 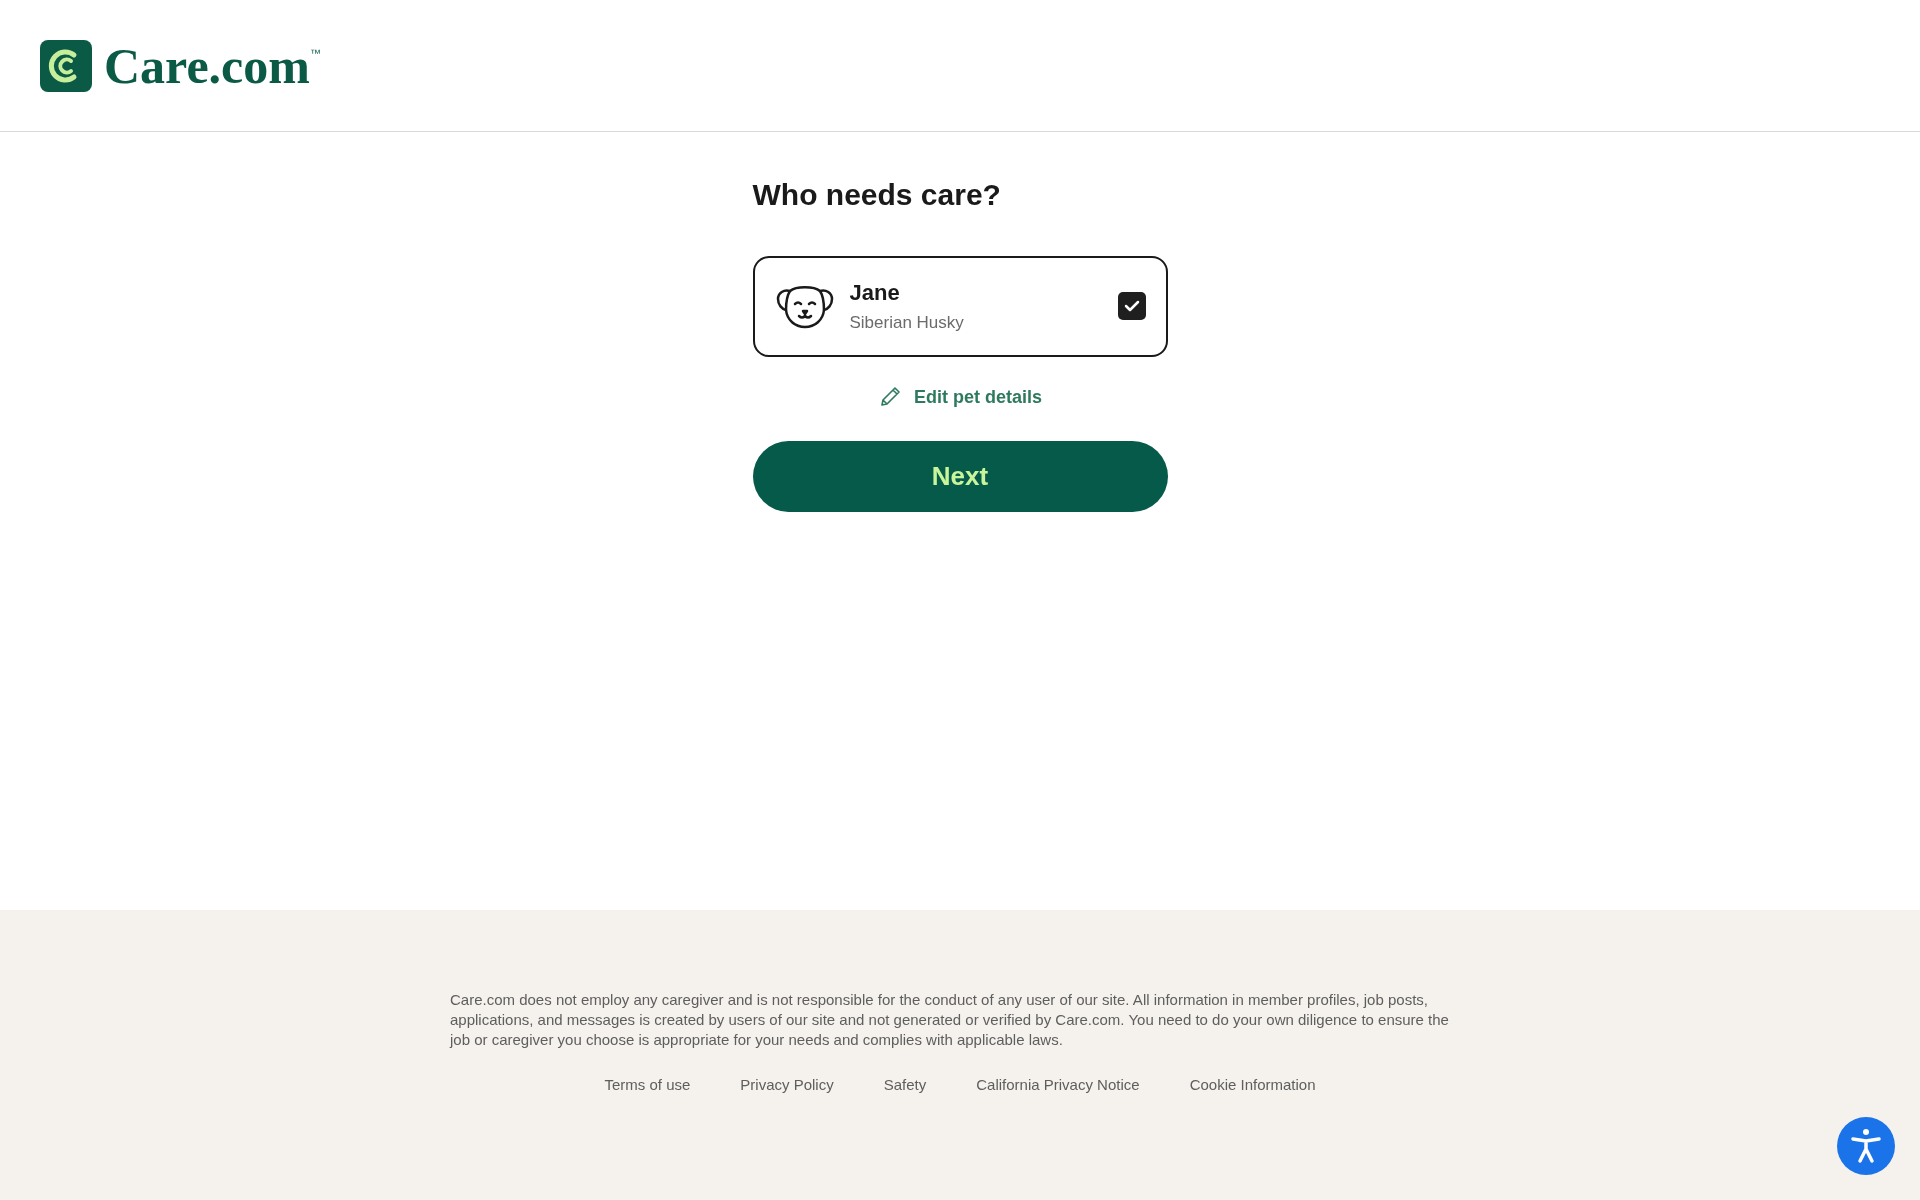 What do you see at coordinates (907, 323) in the screenshot?
I see `pet-breed: Siberian Husky` at bounding box center [907, 323].